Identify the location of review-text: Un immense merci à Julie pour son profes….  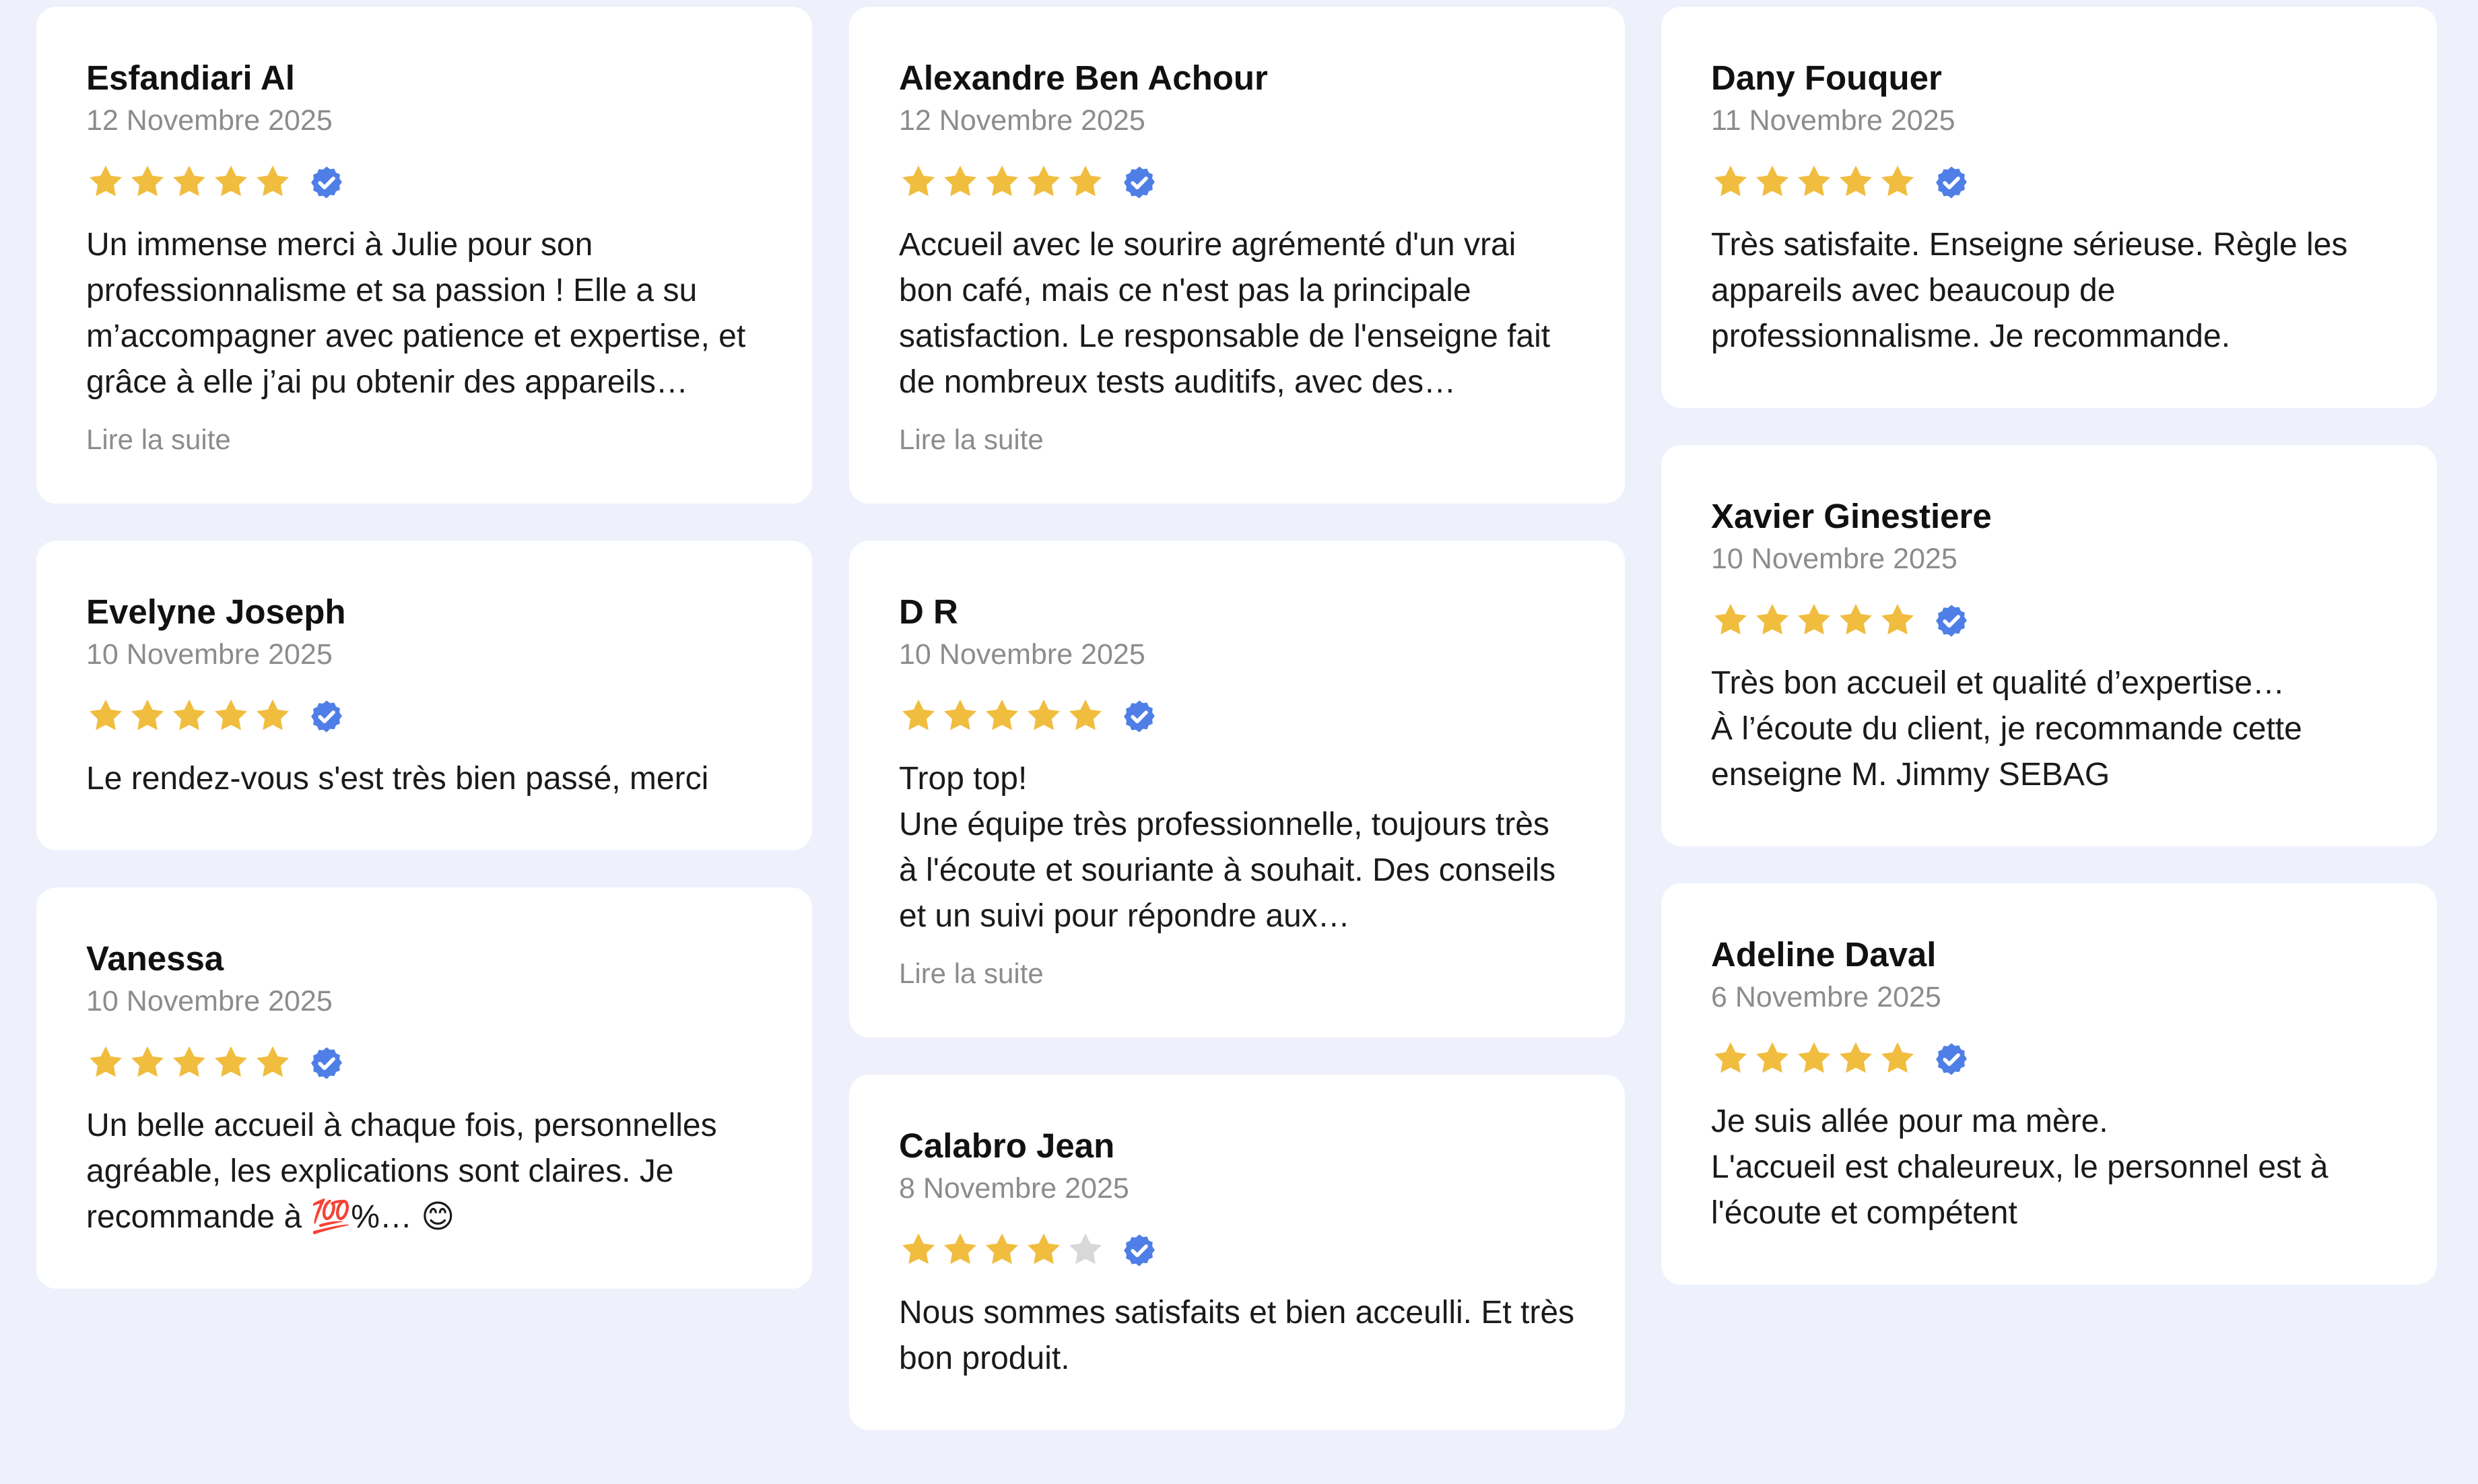
(416, 313).